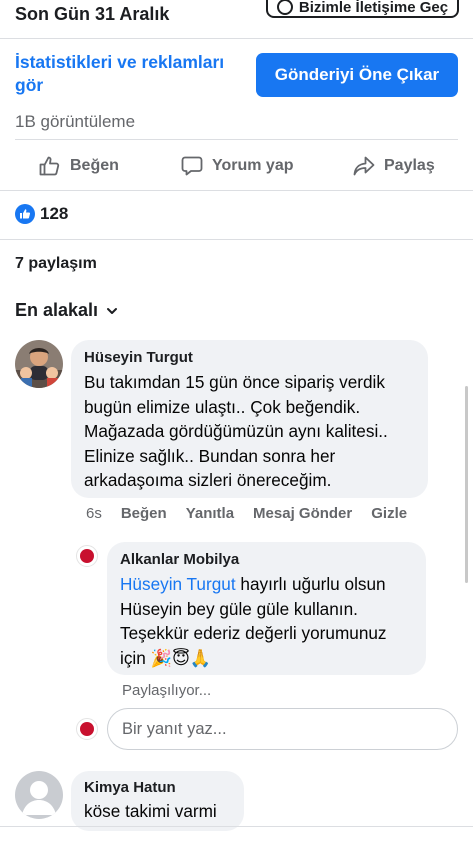  What do you see at coordinates (54, 213) in the screenshot?
I see `reaction-count: 128` at bounding box center [54, 213].